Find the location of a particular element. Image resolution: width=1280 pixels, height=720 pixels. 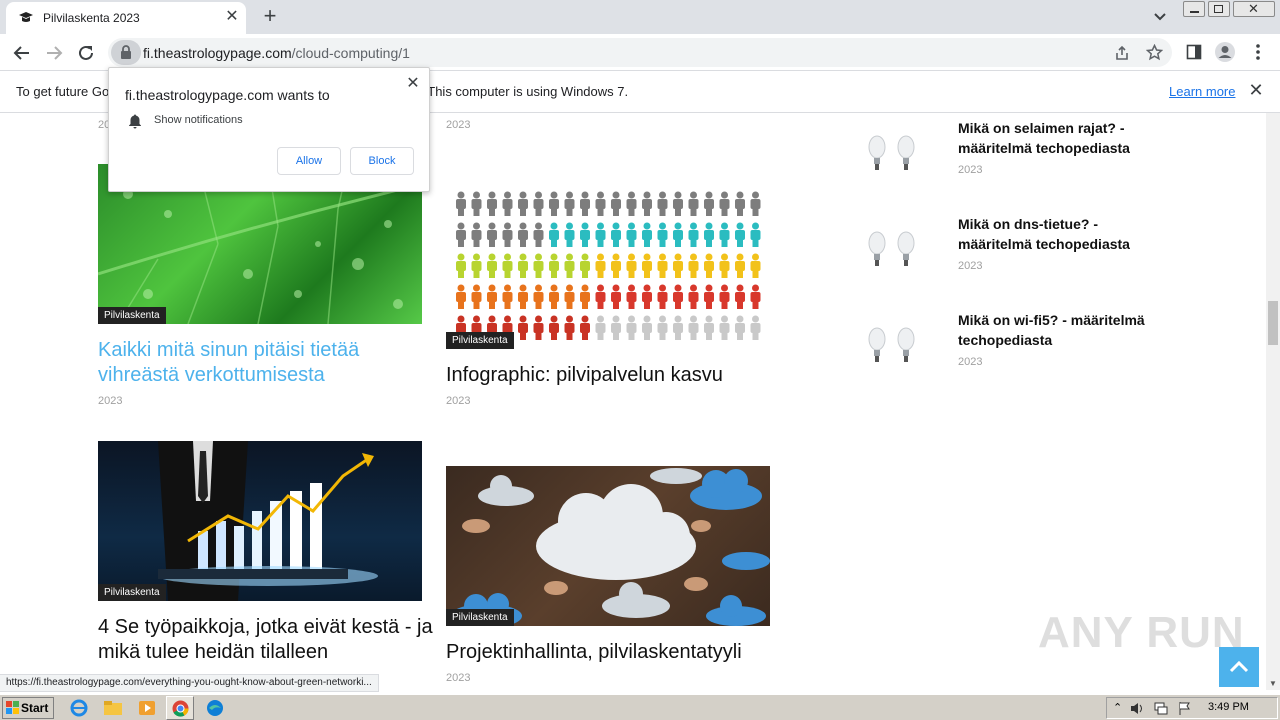

action-center-flag-icon is located at coordinates (1185, 708).